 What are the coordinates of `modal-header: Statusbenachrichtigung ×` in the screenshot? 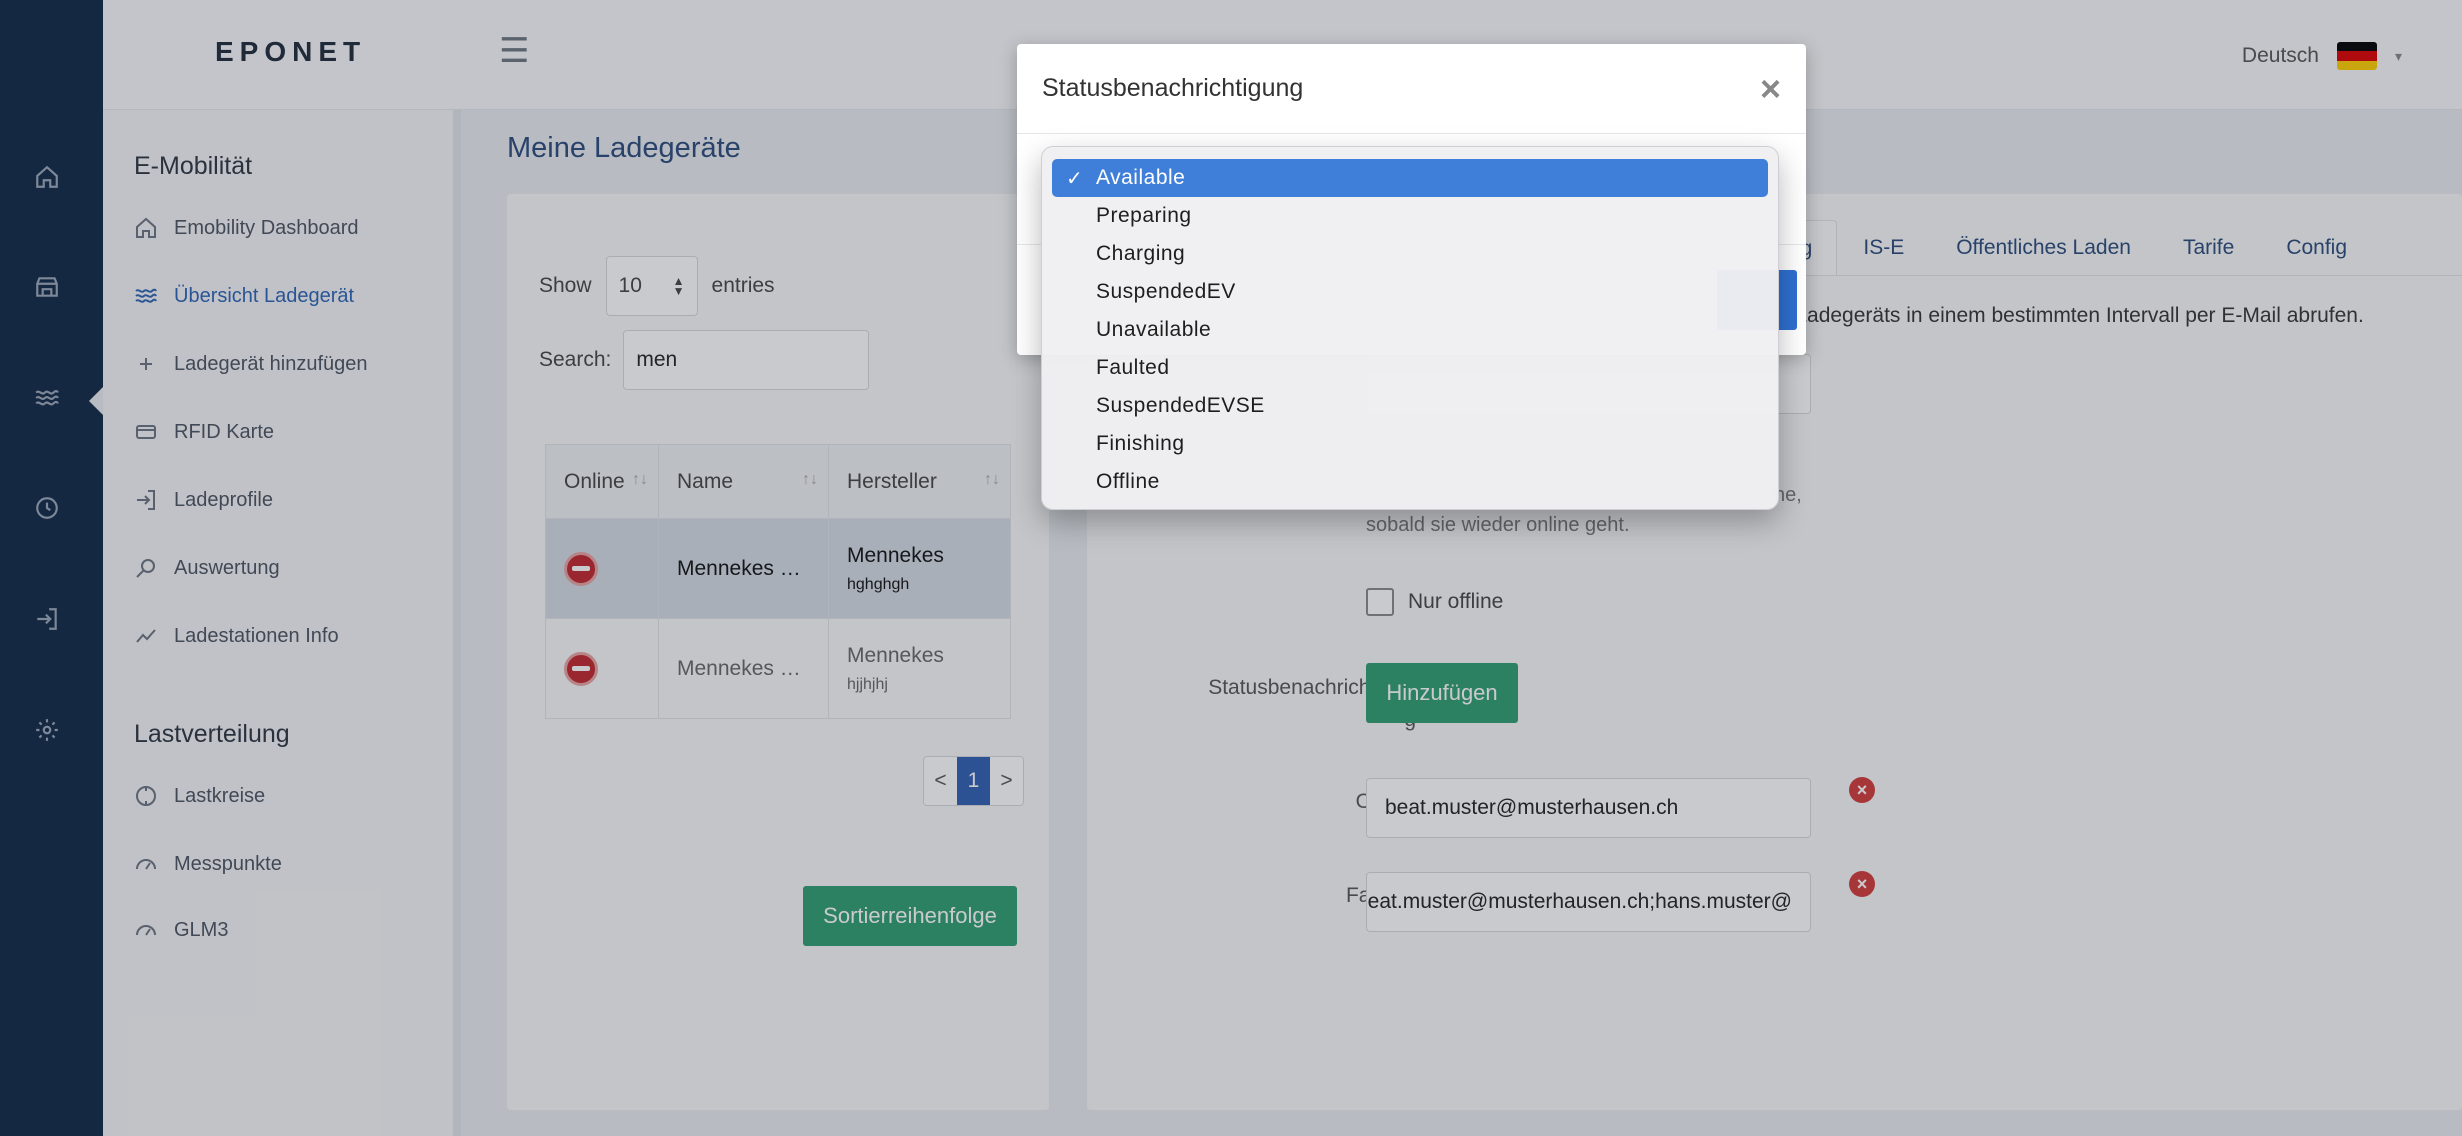 It's located at (1411, 89).